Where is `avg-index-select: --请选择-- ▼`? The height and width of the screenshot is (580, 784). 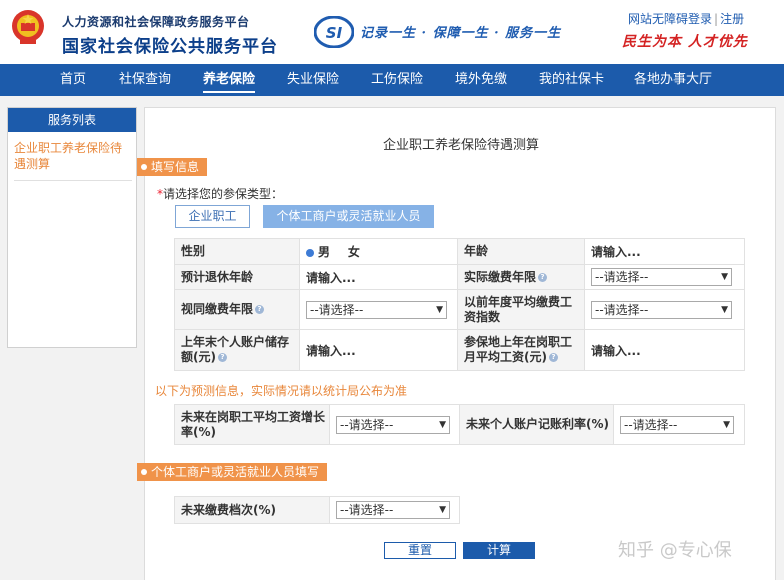 avg-index-select: --请选择-- ▼ is located at coordinates (661, 309).